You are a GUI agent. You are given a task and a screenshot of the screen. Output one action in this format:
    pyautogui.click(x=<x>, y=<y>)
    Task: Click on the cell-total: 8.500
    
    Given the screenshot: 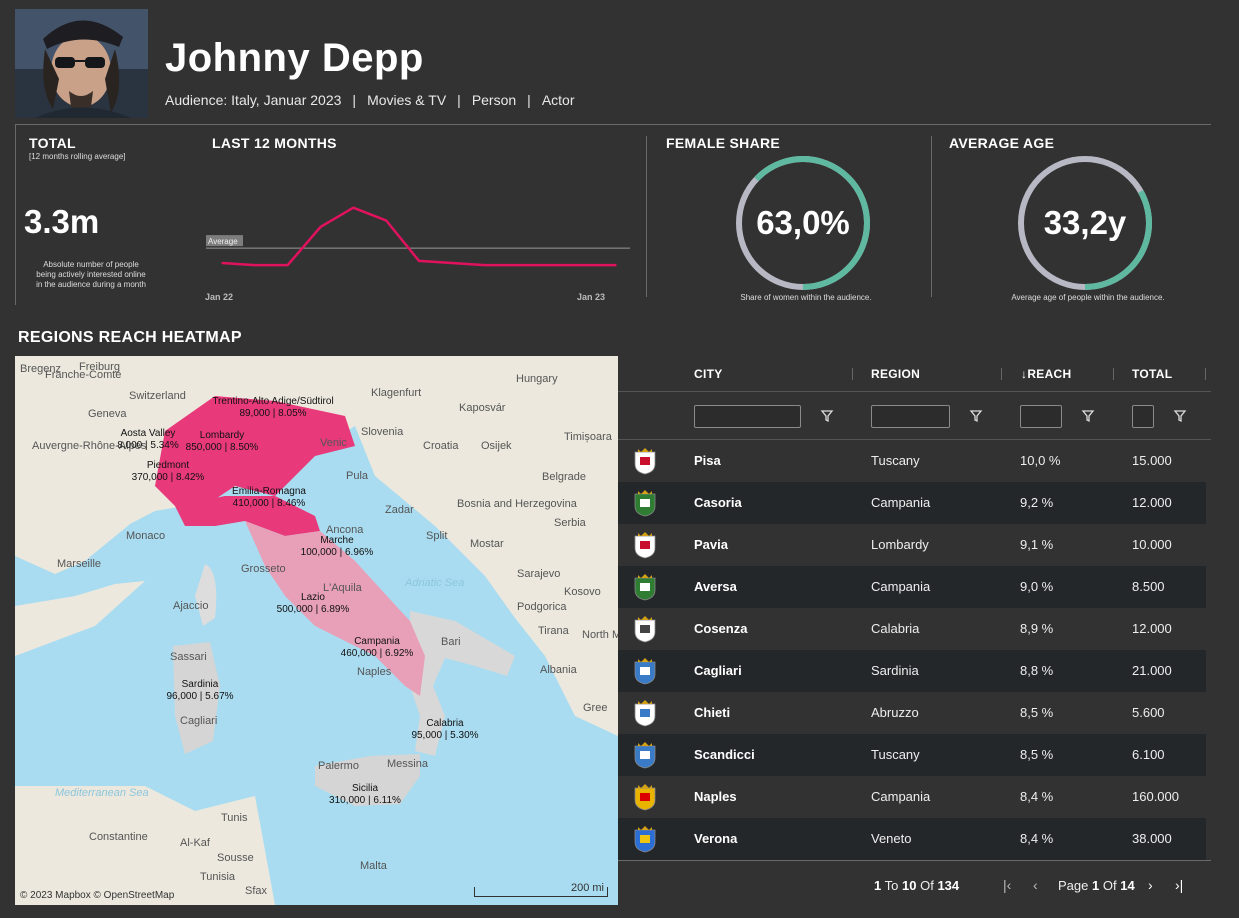 What is the action you would take?
    pyautogui.click(x=1148, y=586)
    